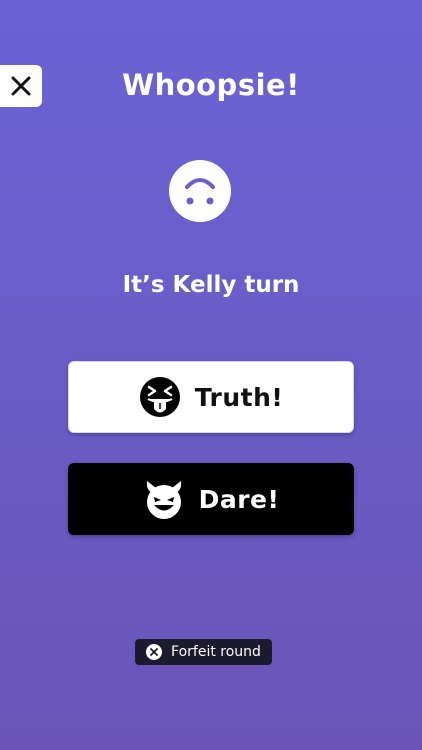  Describe the element at coordinates (239, 397) in the screenshot. I see `truth-label: Truth!` at that location.